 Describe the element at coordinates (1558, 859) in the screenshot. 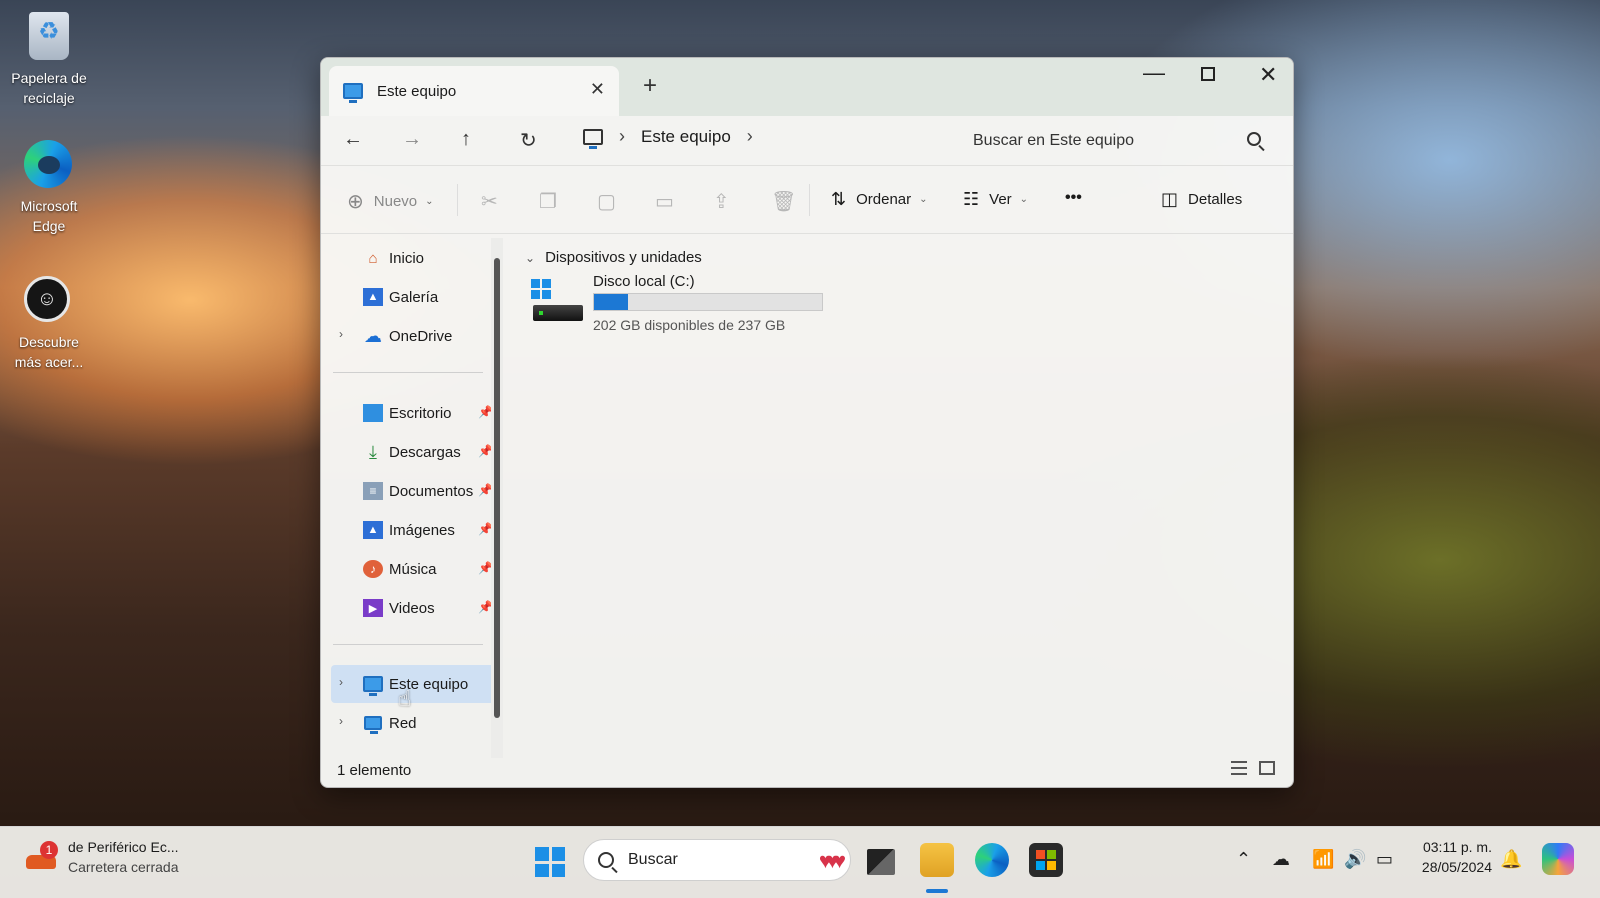

I see `copilot-icon` at that location.